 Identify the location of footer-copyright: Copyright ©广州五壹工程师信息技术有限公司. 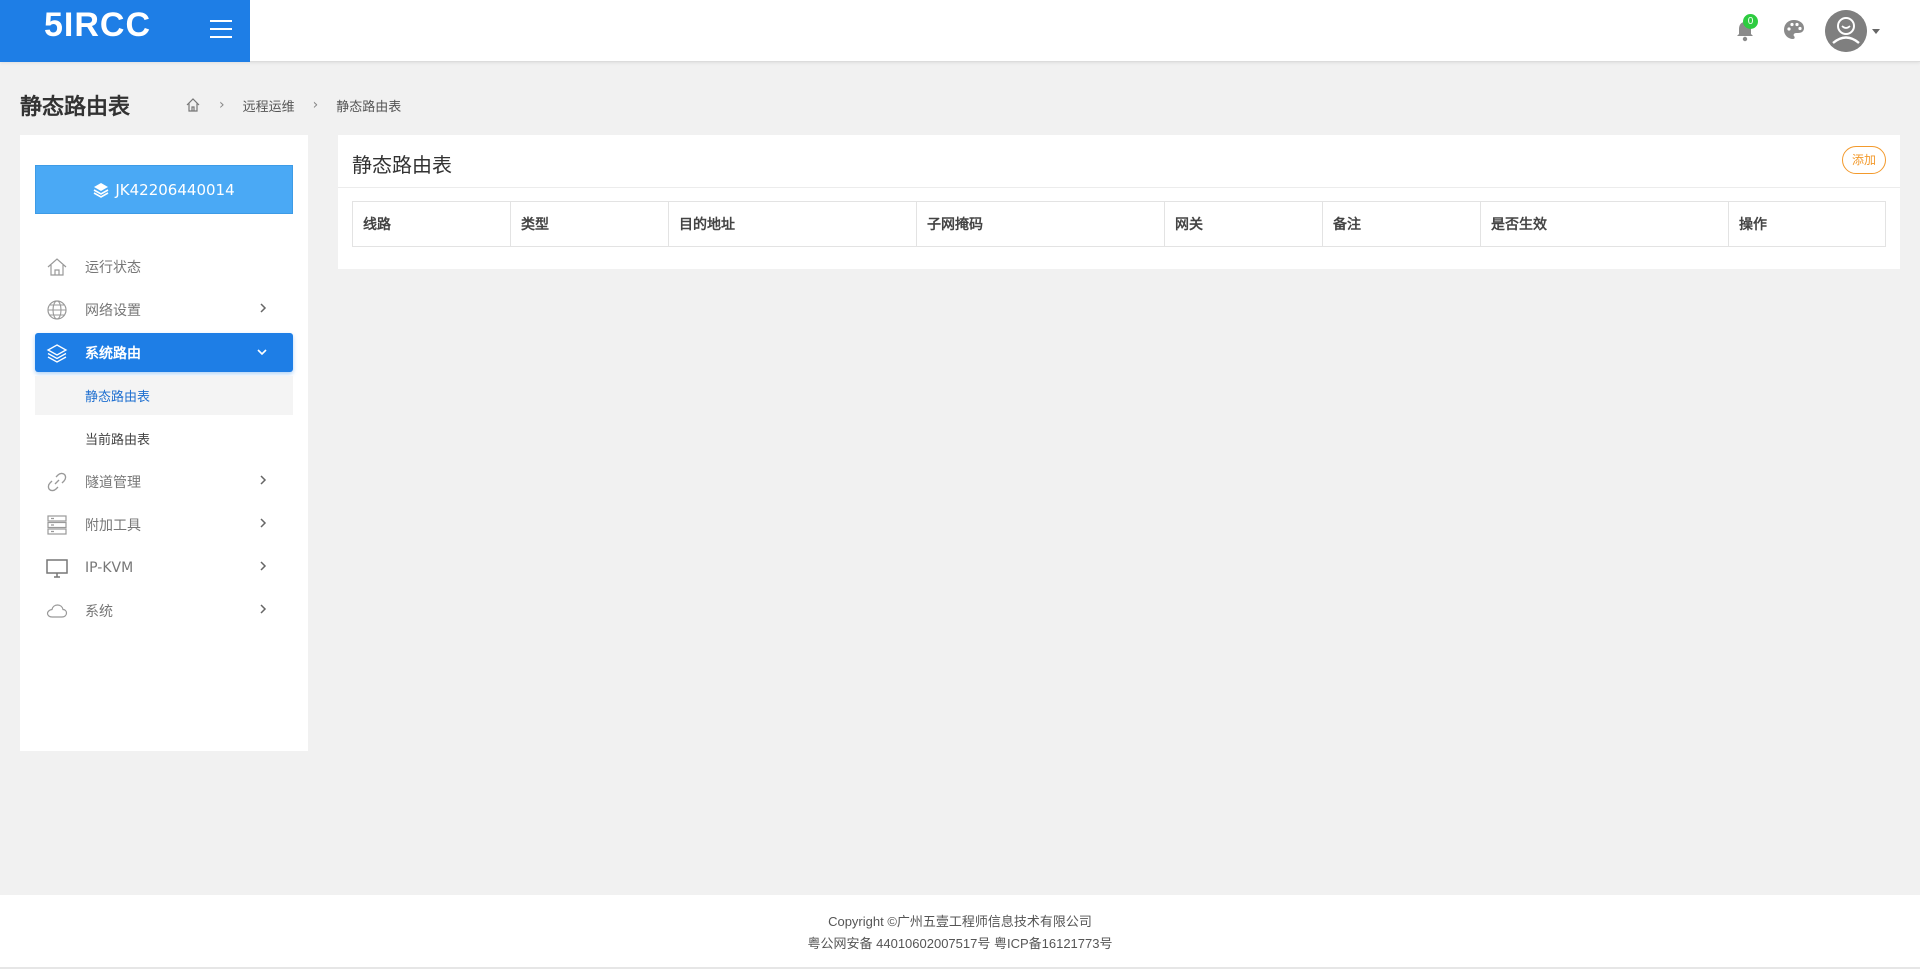
(960, 921).